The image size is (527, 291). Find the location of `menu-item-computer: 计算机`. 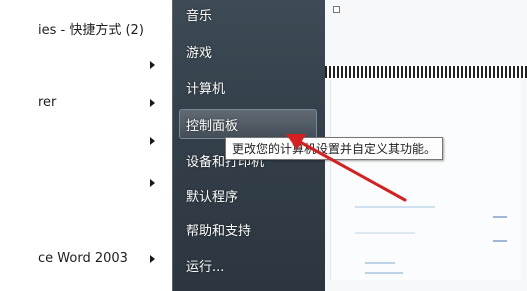

menu-item-computer: 计算机 is located at coordinates (205, 87).